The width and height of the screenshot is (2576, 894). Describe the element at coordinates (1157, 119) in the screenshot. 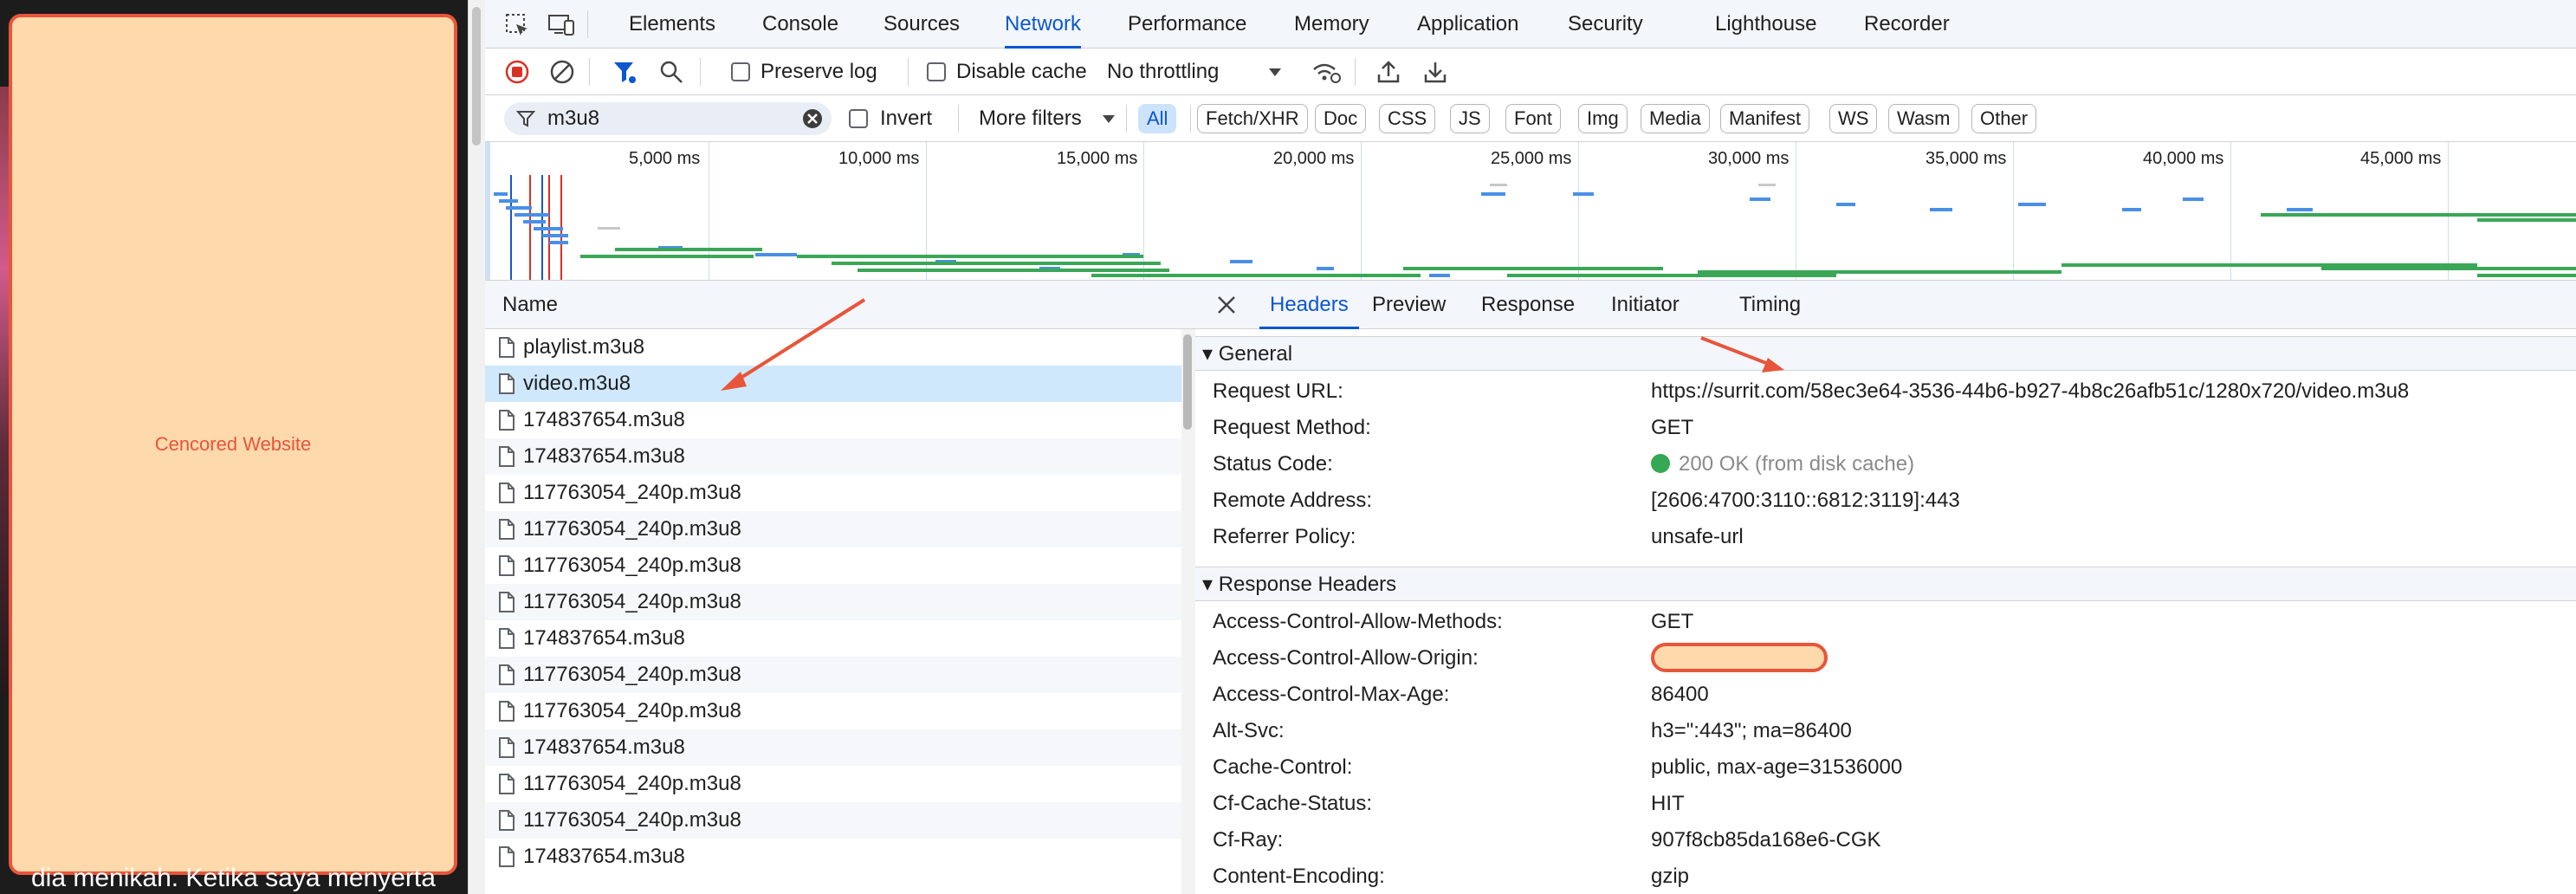

I see `chip-all: All` at that location.